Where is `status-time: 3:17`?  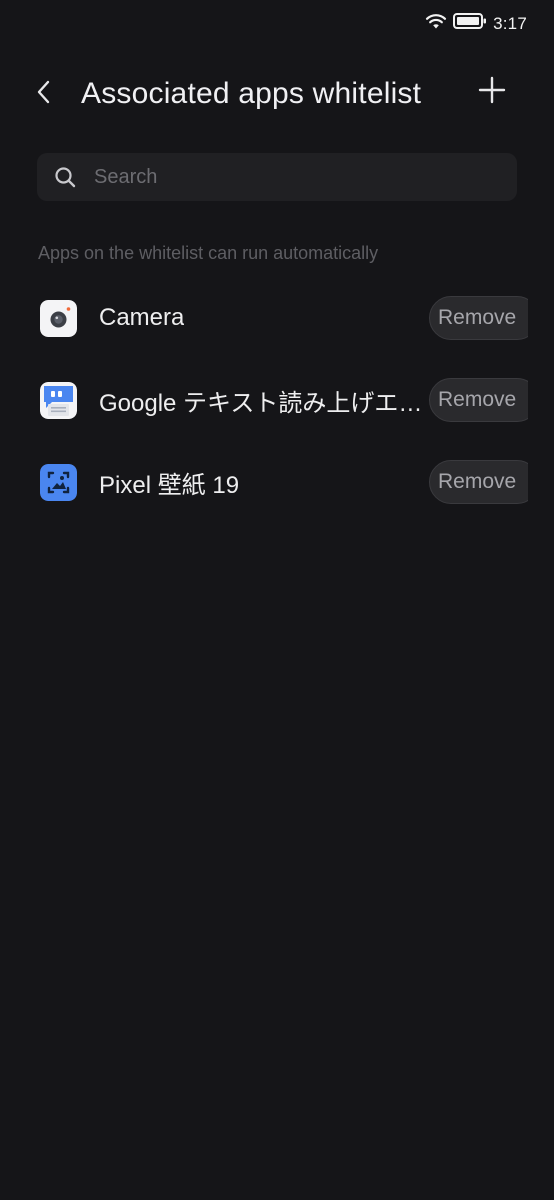 status-time: 3:17 is located at coordinates (510, 23).